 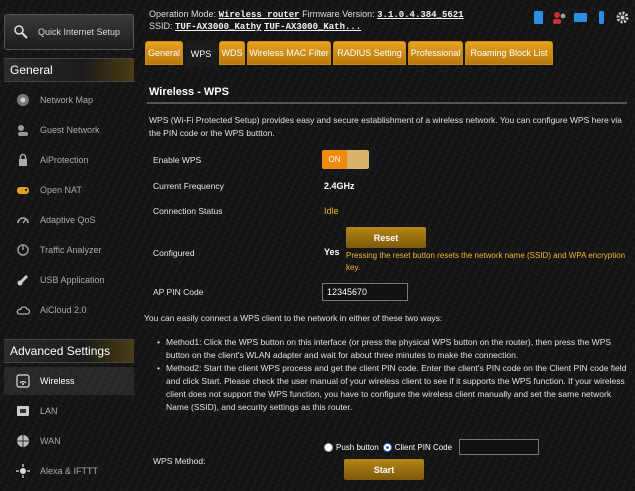 I want to click on enable-wps-toggle: ON, so click(x=345, y=159).